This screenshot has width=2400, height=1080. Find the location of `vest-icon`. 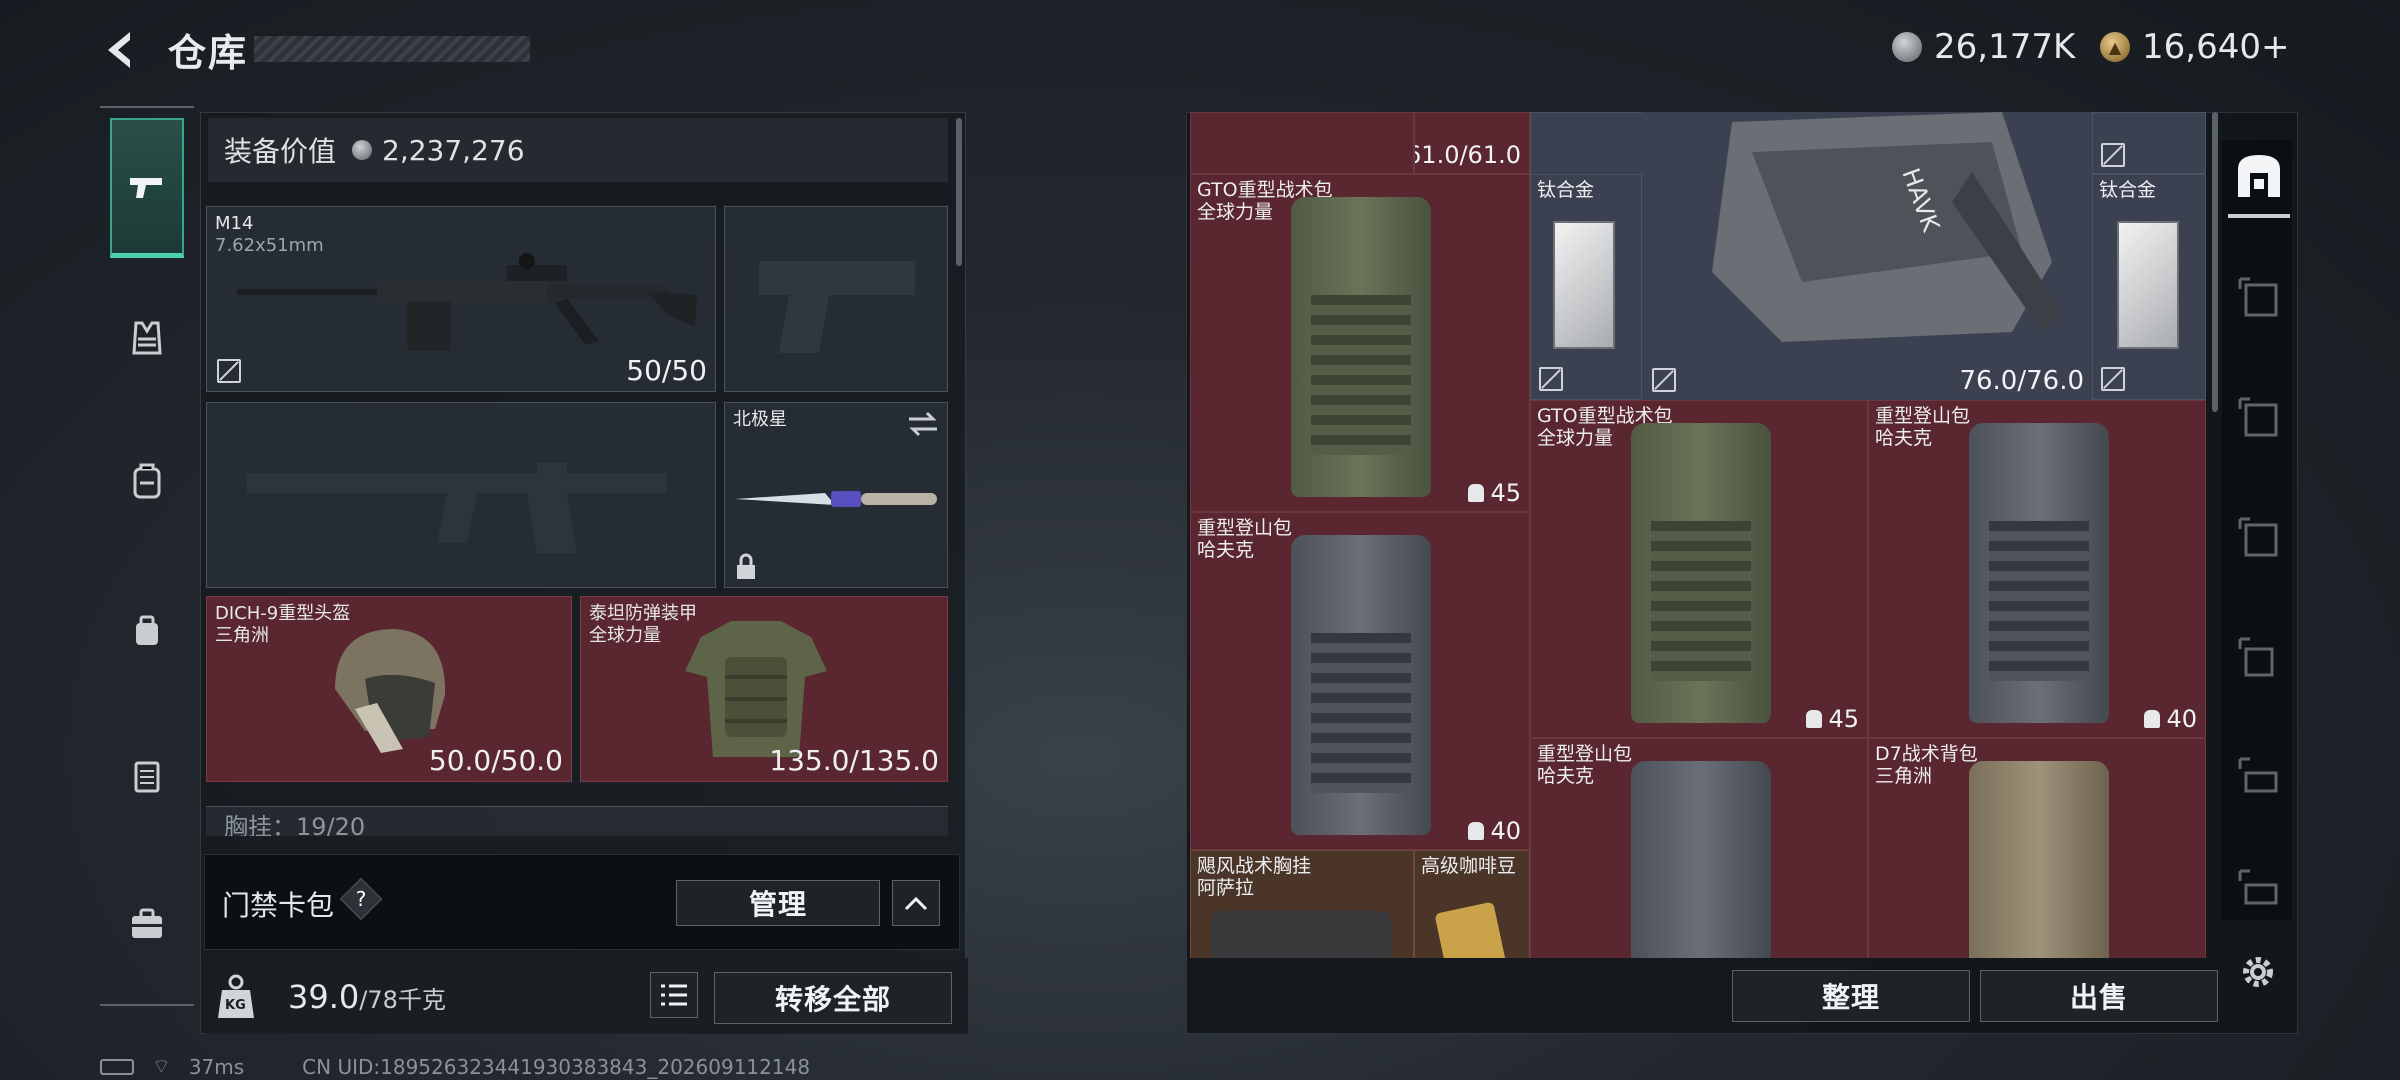

vest-icon is located at coordinates (147, 338).